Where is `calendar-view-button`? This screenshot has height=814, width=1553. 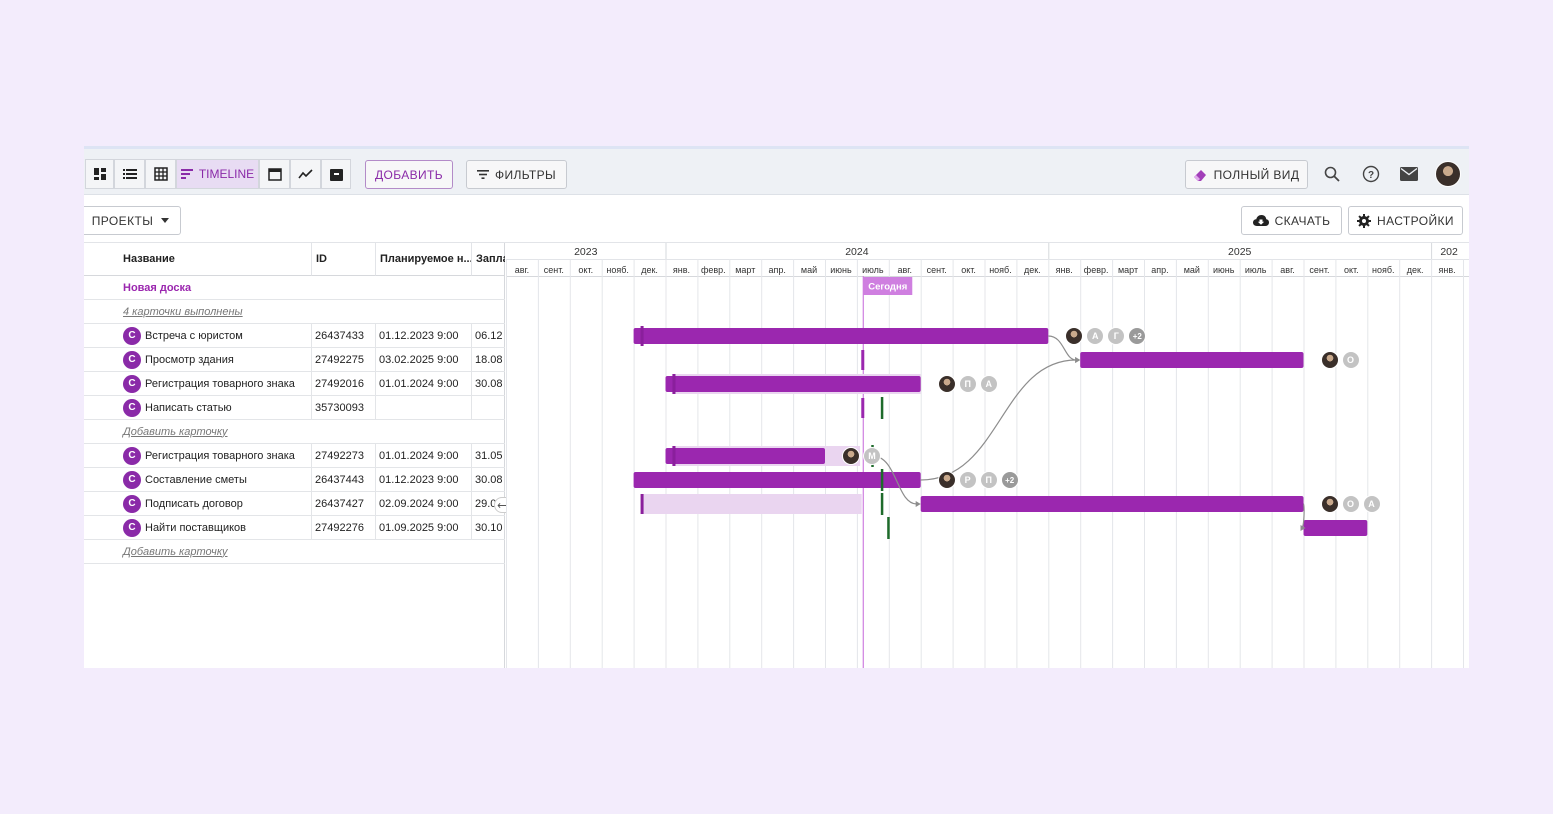
calendar-view-button is located at coordinates (274, 174).